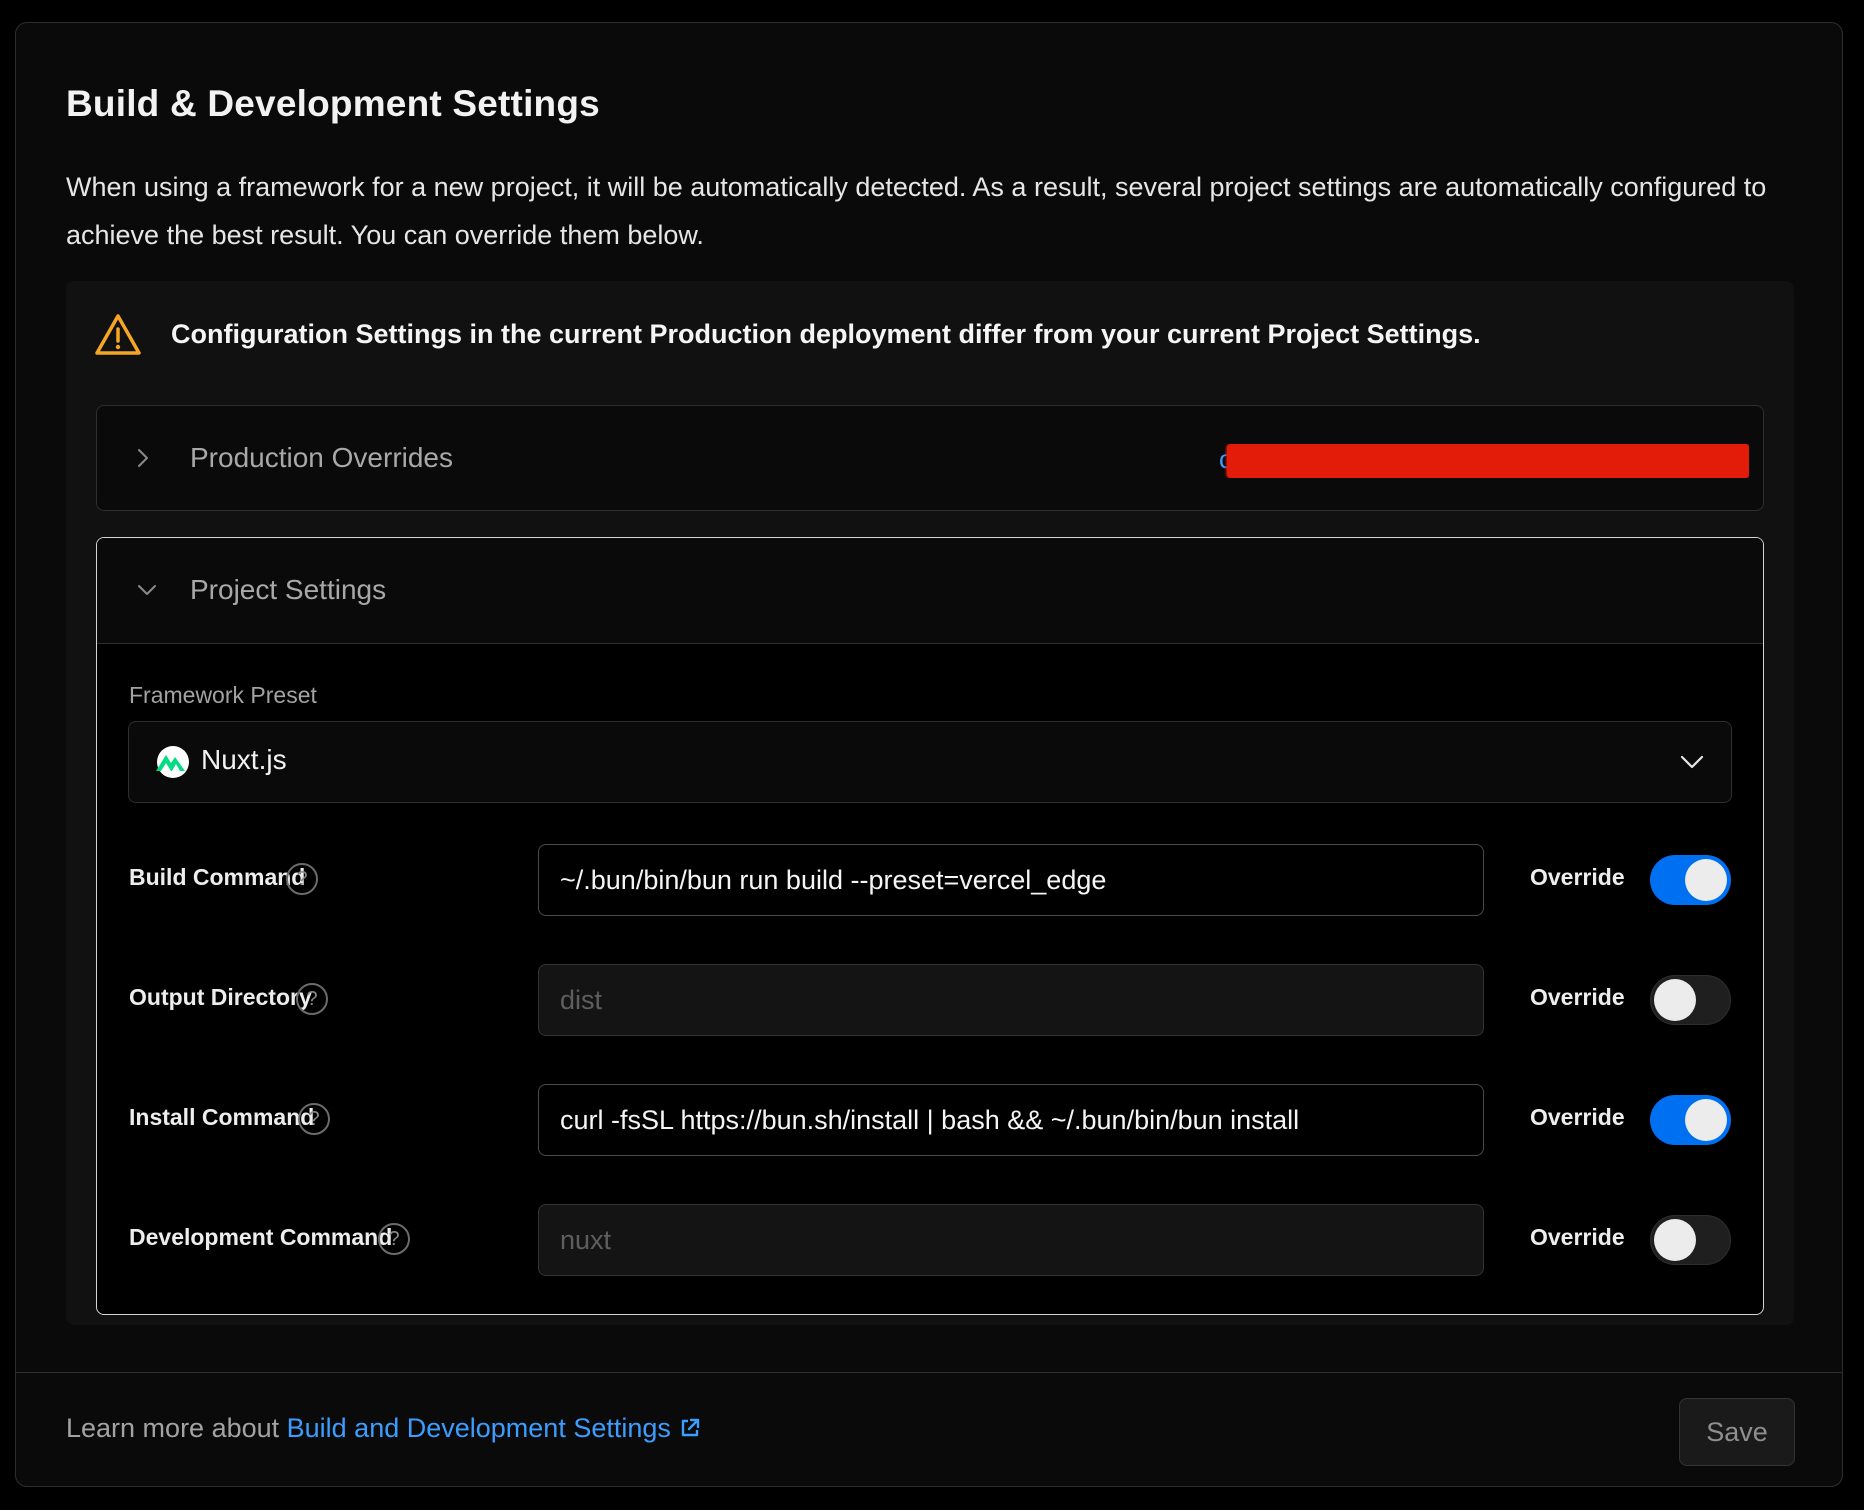  What do you see at coordinates (244, 759) in the screenshot?
I see `framework-preset-value: Nuxt.js` at bounding box center [244, 759].